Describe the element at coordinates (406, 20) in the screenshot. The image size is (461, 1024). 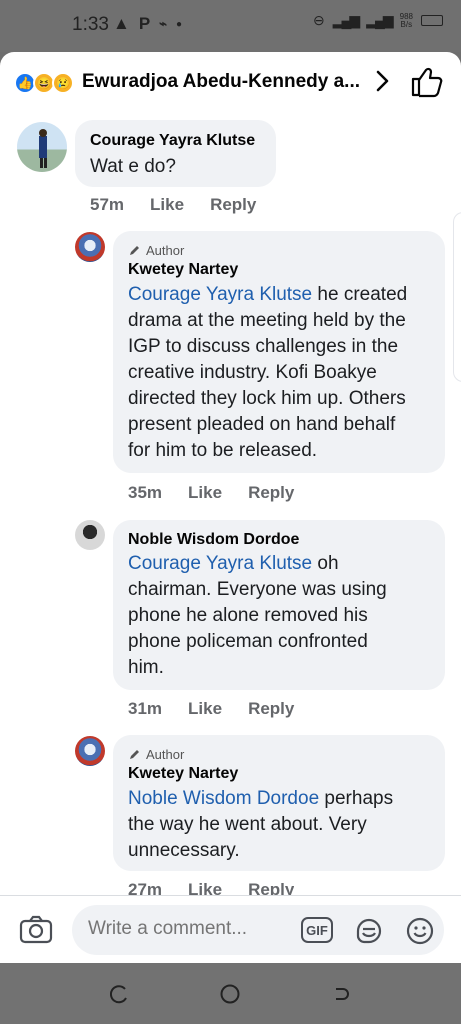
I see `net-speed: 988 B/s` at that location.